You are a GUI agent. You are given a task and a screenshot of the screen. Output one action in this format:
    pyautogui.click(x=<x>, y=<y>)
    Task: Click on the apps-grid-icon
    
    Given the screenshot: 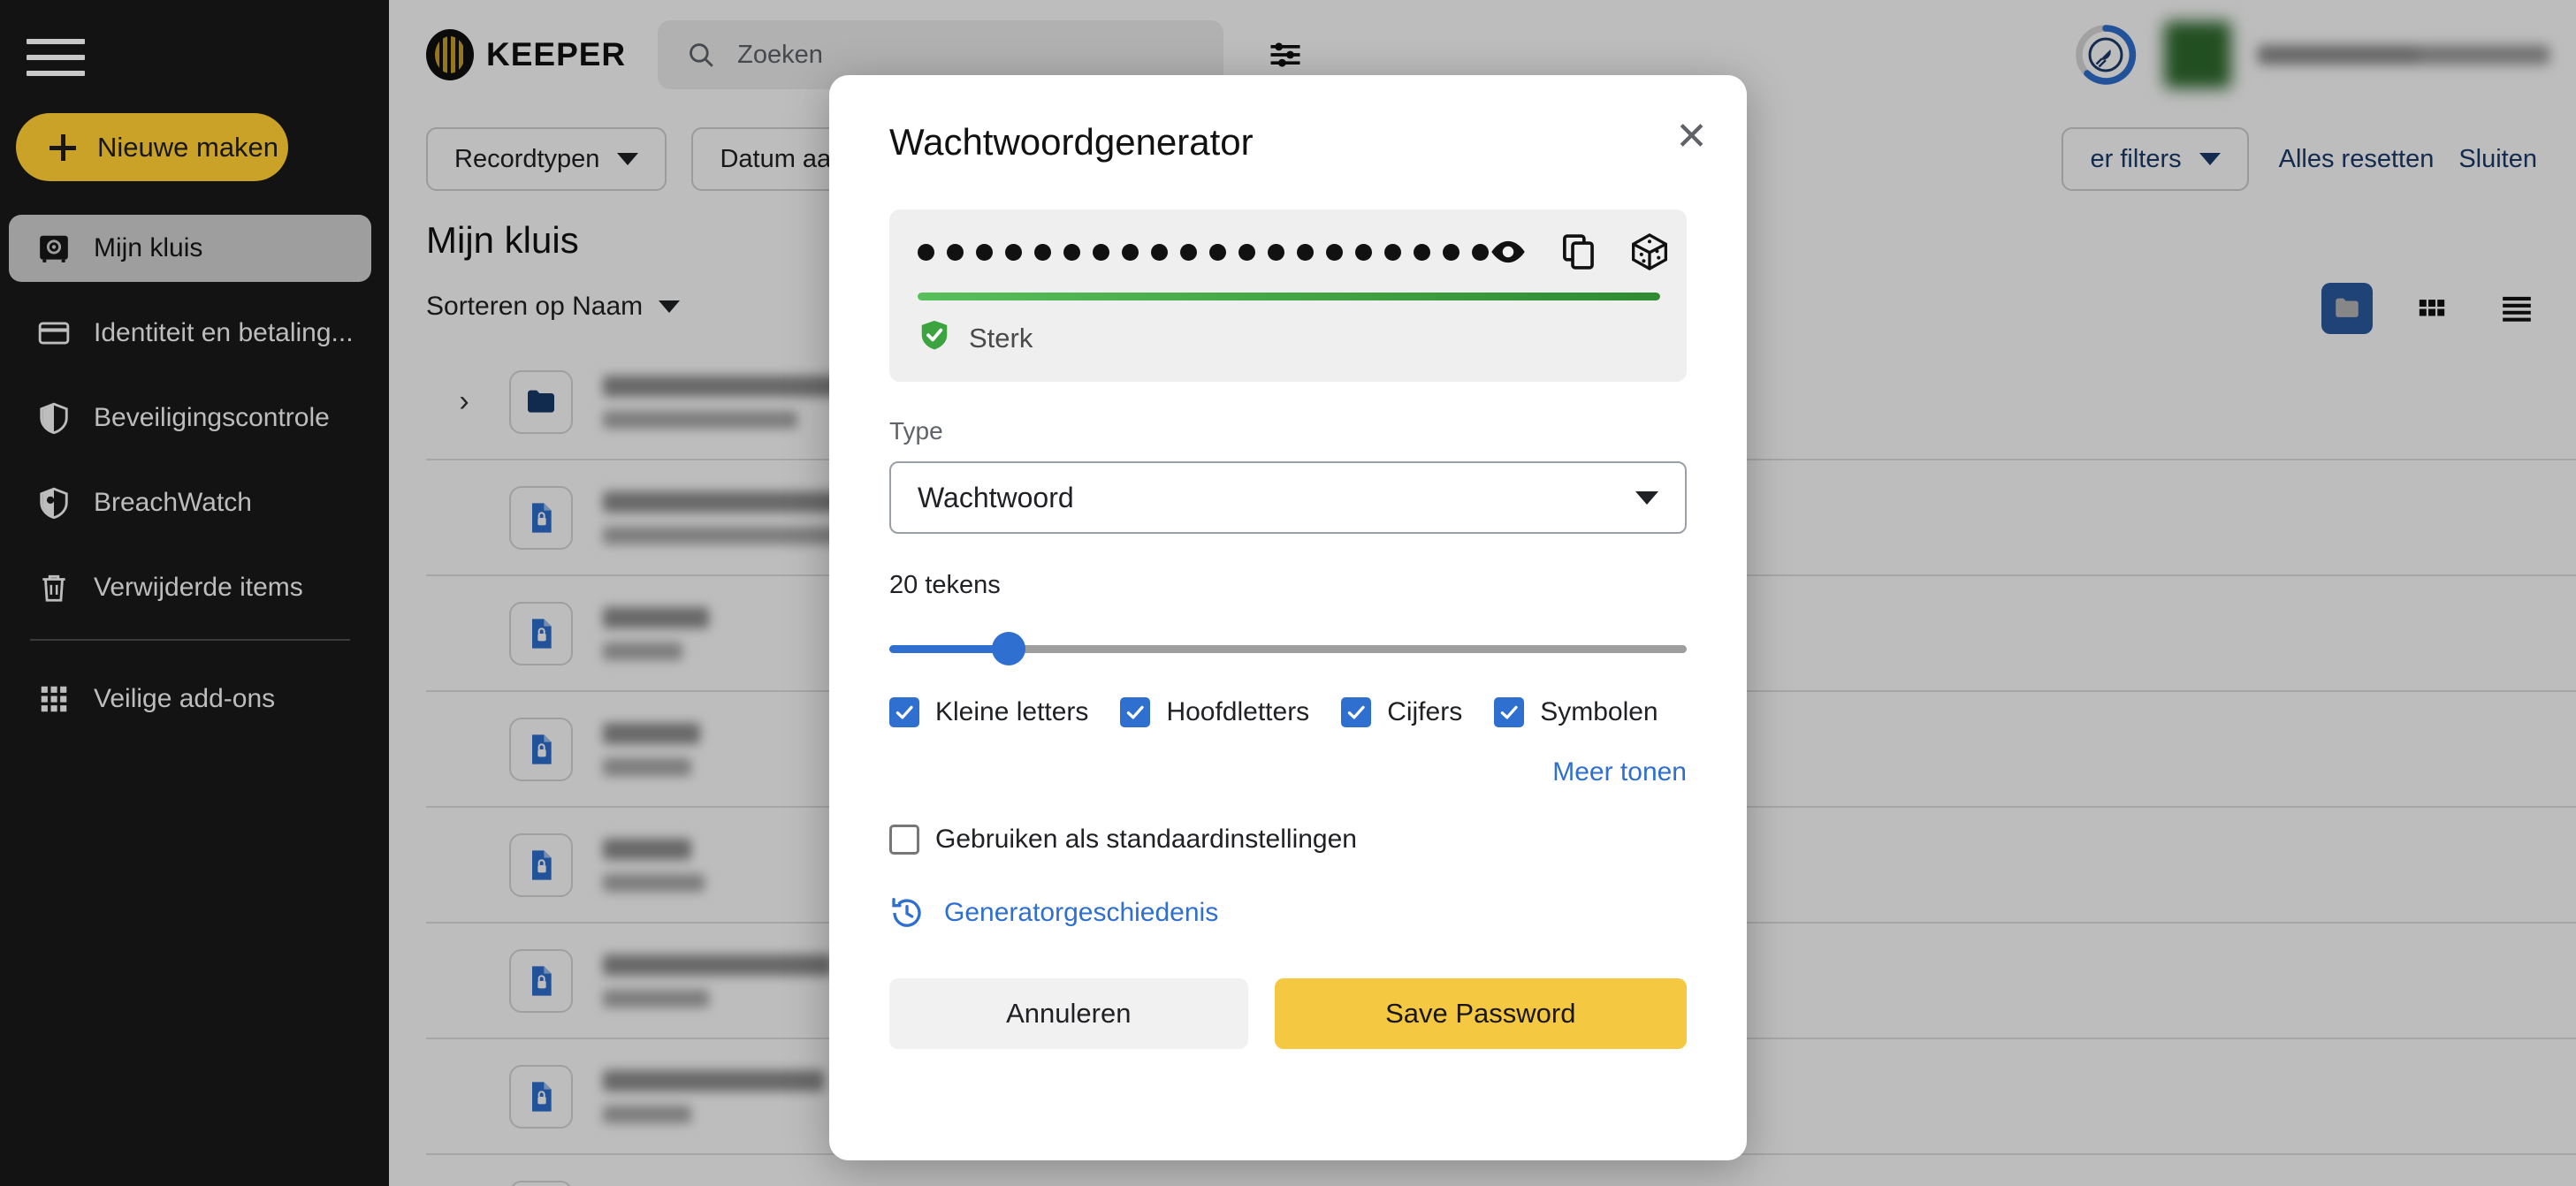 What is the action you would take?
    pyautogui.click(x=54, y=699)
    